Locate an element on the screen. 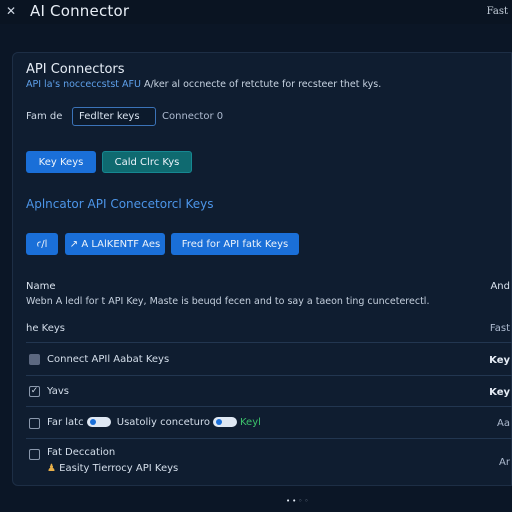 This screenshot has width=512, height=512. column-header-name: Name is located at coordinates (41, 286).